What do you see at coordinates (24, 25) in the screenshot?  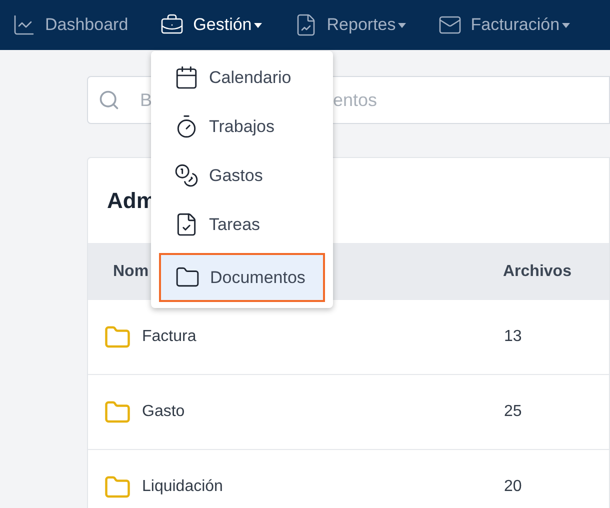 I see `line-chart-icon` at bounding box center [24, 25].